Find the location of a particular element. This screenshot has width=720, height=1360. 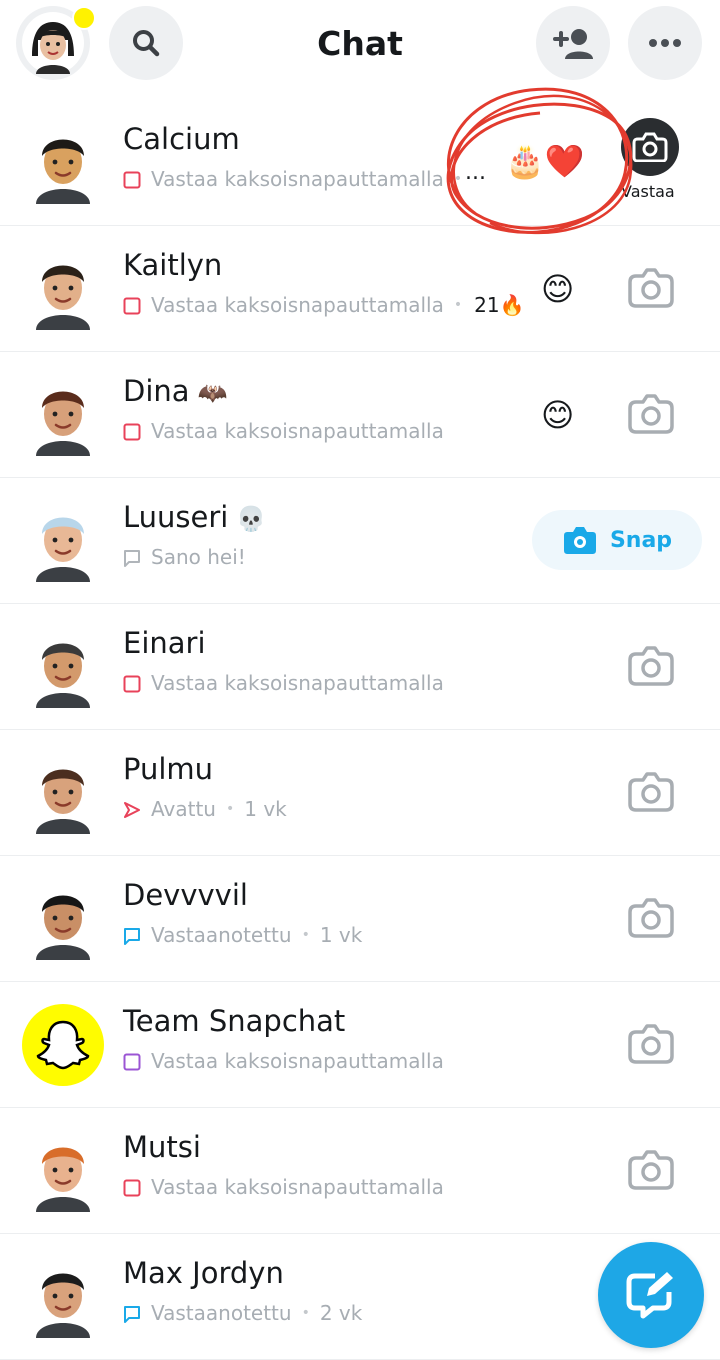

chat-name-text: Luuseri is located at coordinates (176, 517).